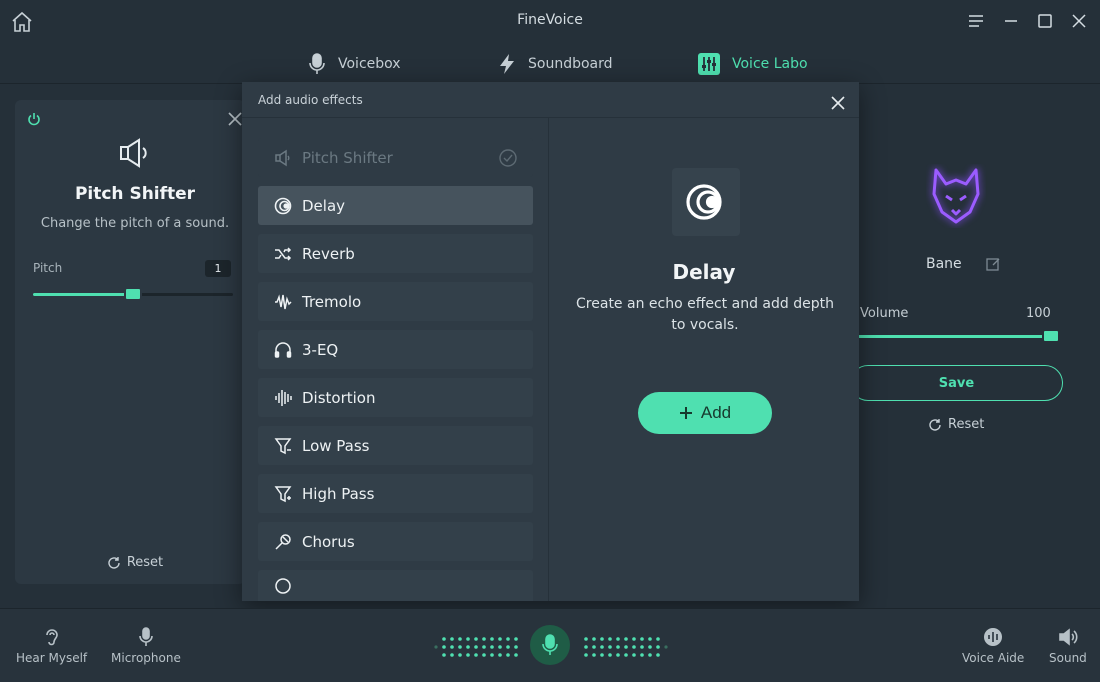  I want to click on effect-item-pitch-shifter: Pitch Shifter, so click(395, 157).